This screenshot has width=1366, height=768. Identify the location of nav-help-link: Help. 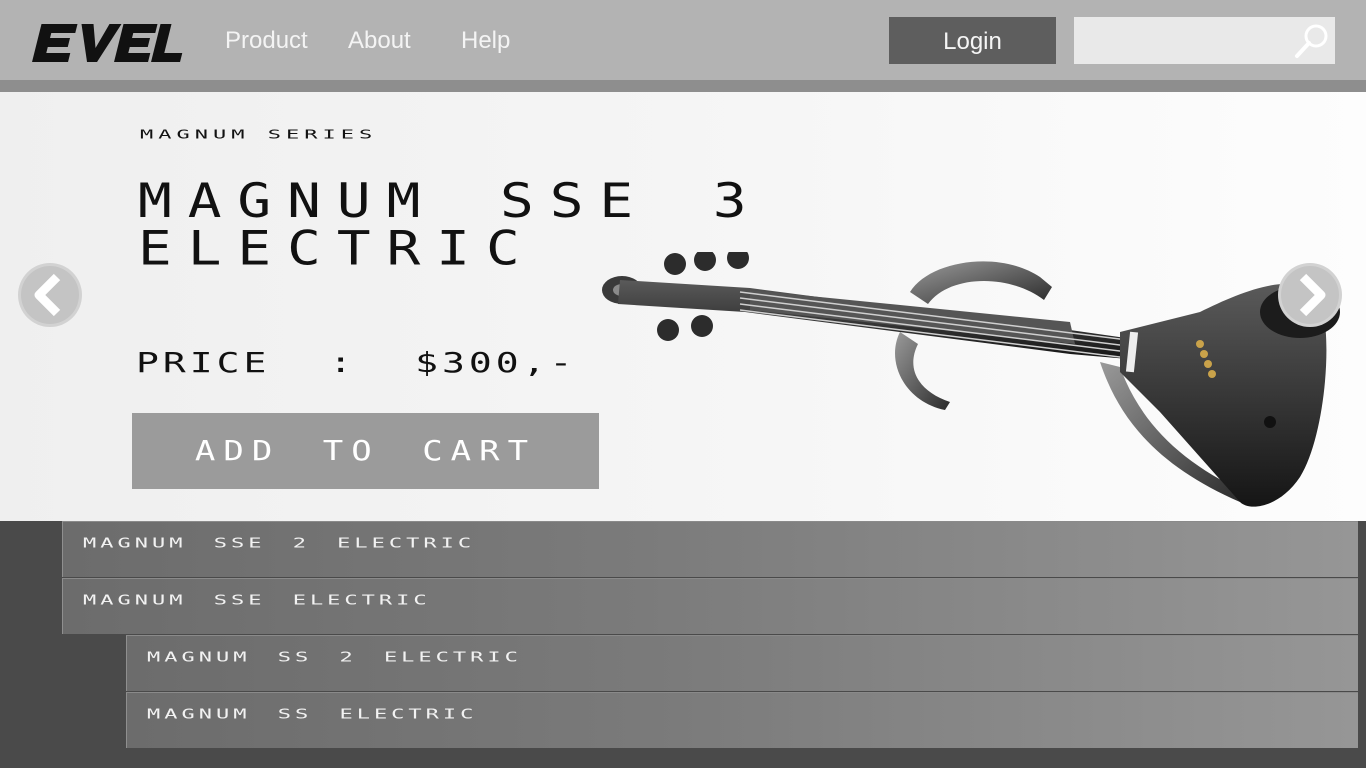
(485, 41).